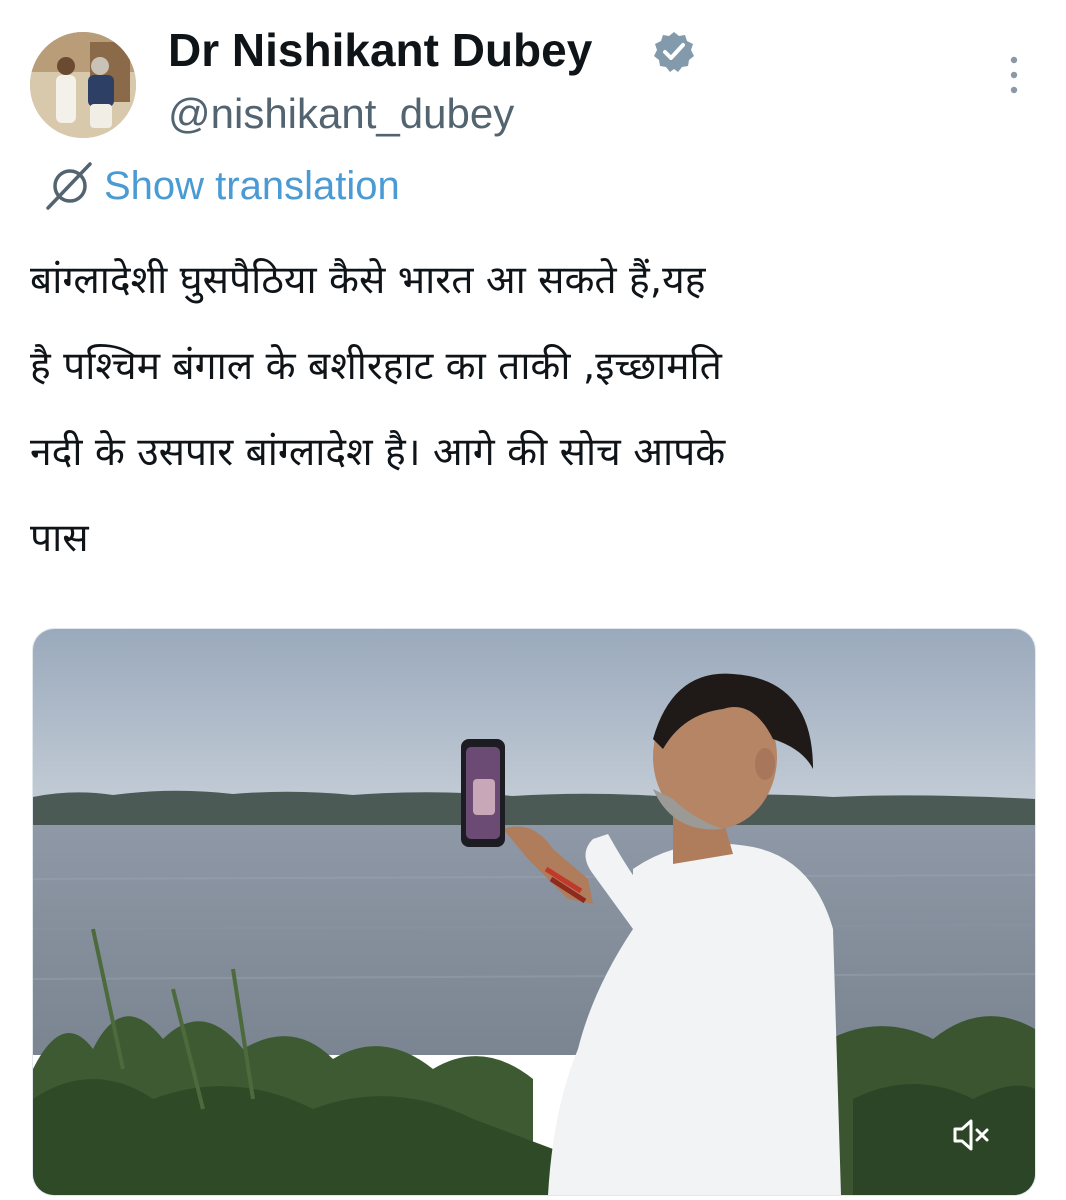 The height and width of the screenshot is (1200, 1066). I want to click on author-display-name: Dr Nishikant Dubey, so click(380, 50).